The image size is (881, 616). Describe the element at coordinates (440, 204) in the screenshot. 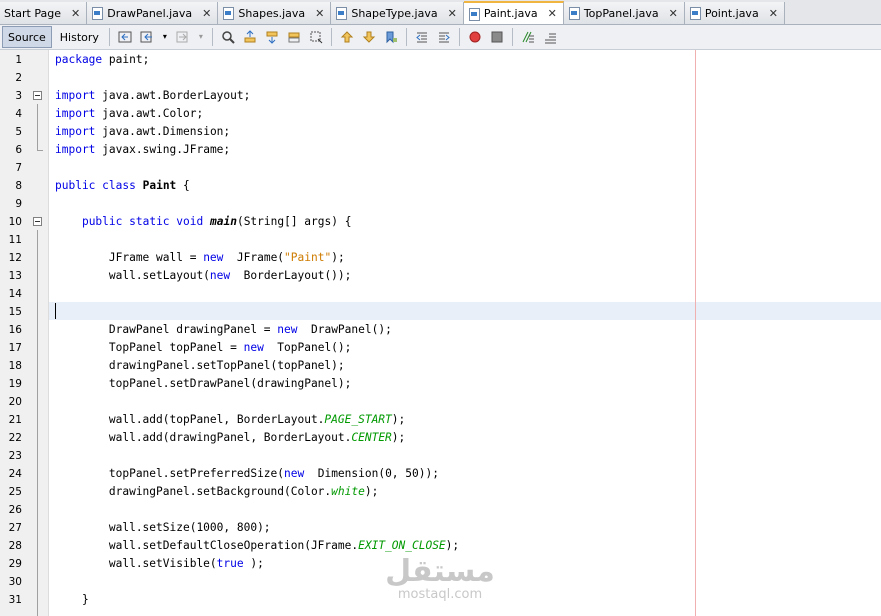

I see `code-line: 9` at that location.